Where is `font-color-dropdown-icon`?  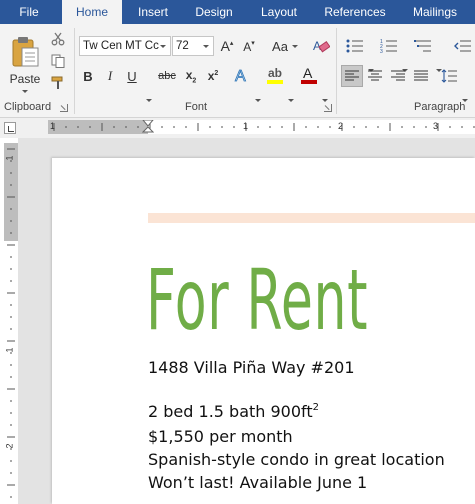 font-color-dropdown-icon is located at coordinates (325, 100).